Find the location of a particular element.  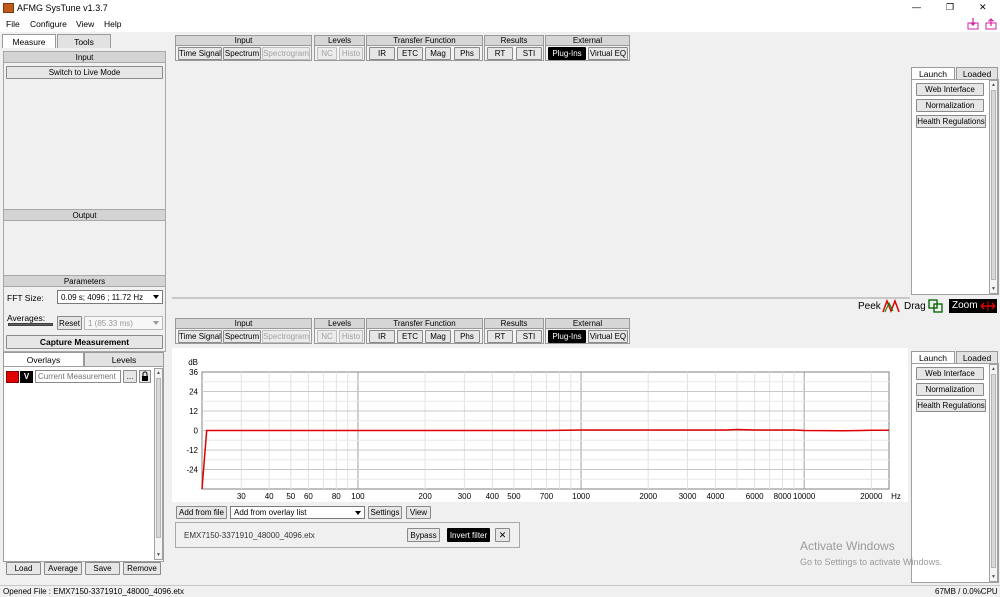

overlay-average-button: Average is located at coordinates (63, 568).